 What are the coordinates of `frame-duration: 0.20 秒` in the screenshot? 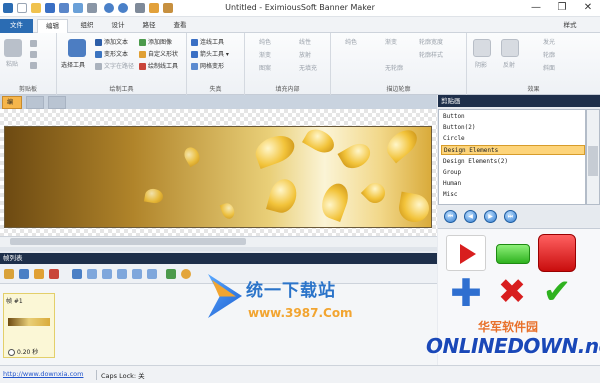 It's located at (23, 351).